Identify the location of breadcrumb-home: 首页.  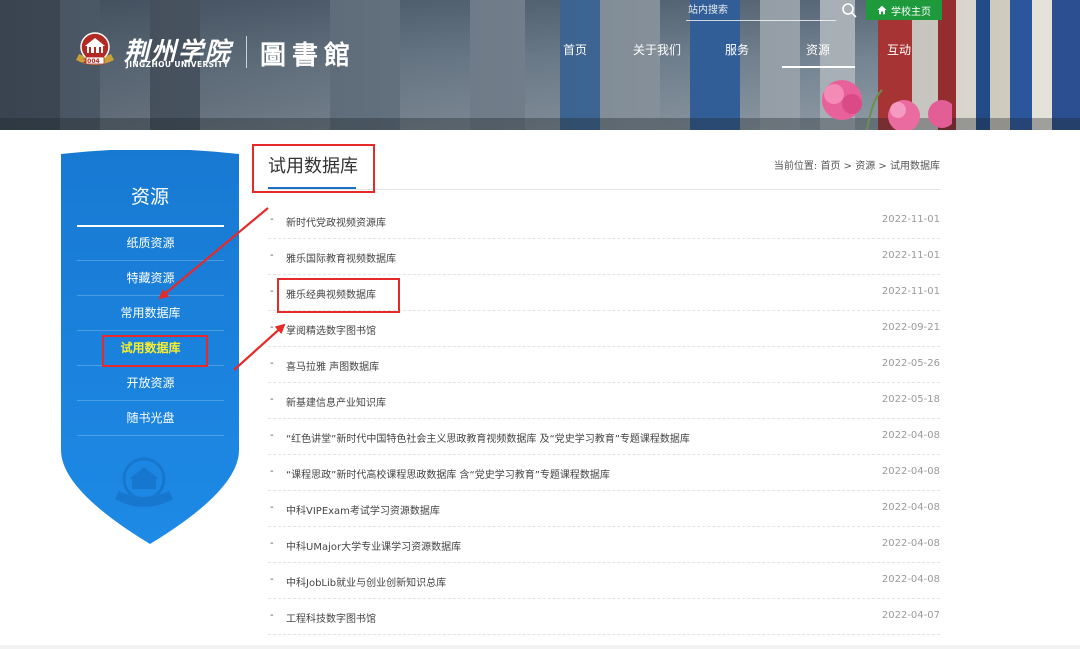
(830, 166).